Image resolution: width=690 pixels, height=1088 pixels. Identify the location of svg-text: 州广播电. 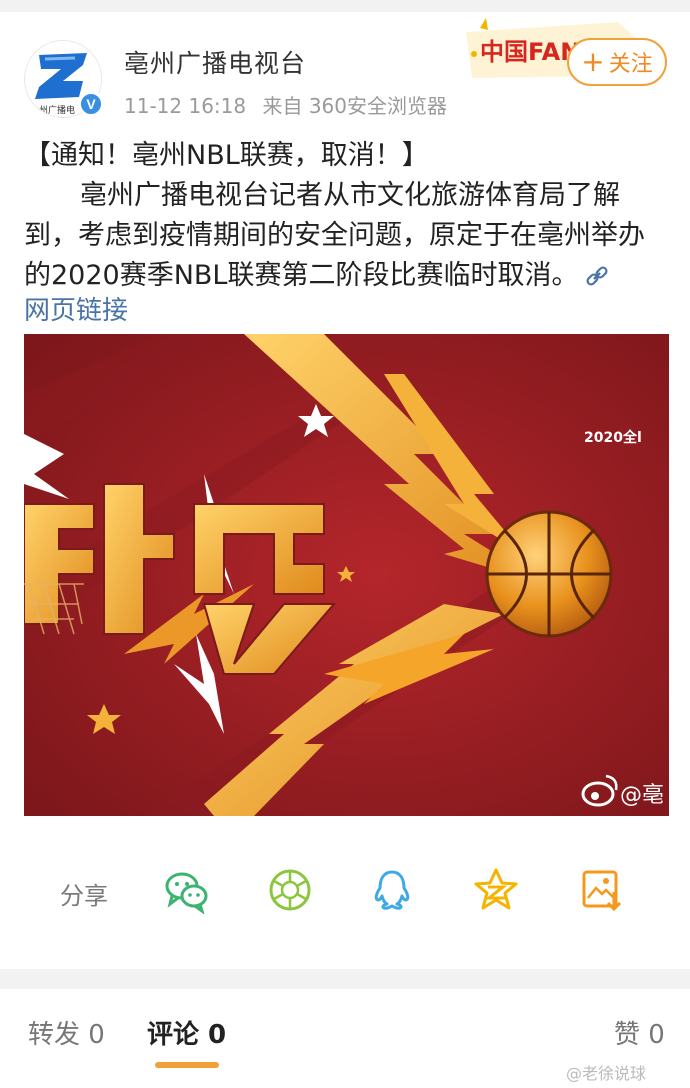
(57, 110).